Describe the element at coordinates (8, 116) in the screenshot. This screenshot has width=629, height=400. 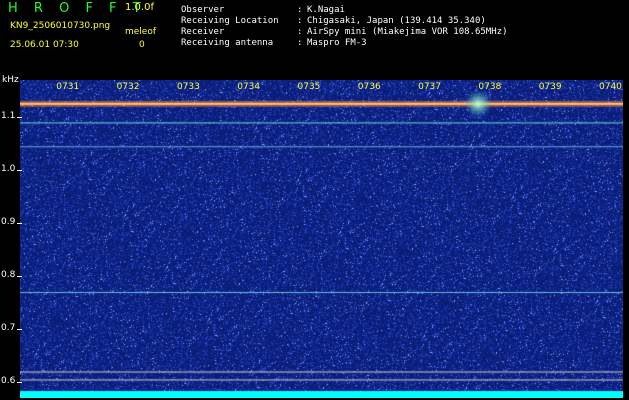
I see `y-tick-label: 1.1` at that location.